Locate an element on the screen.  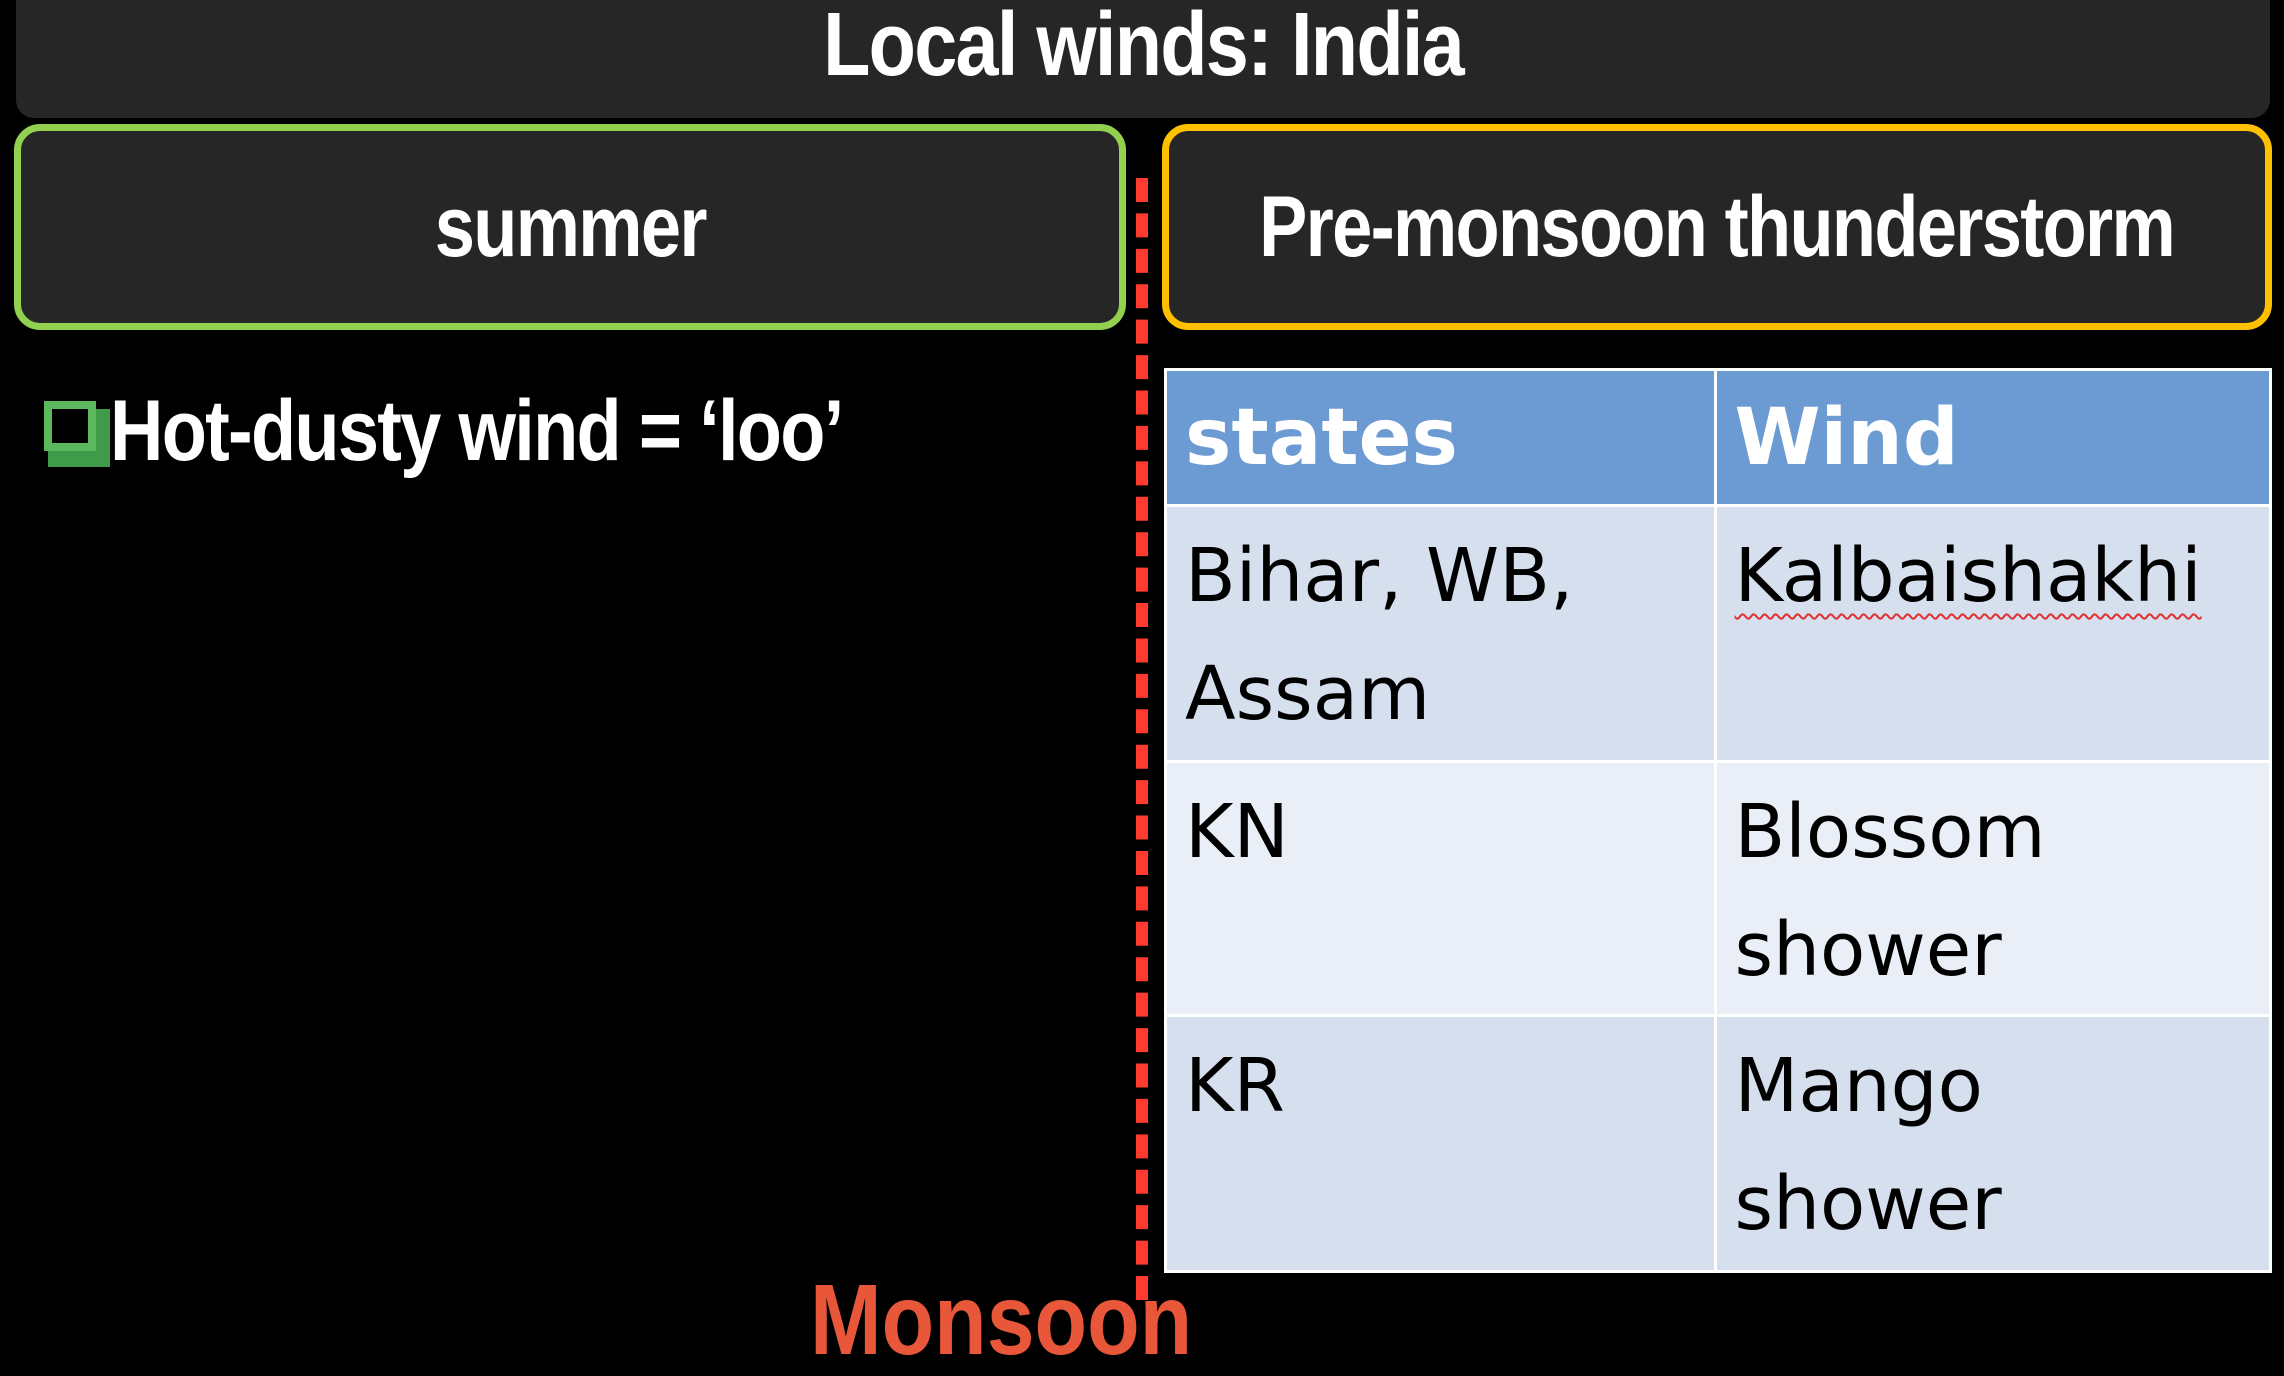
cell-states: KN is located at coordinates (1440, 888).